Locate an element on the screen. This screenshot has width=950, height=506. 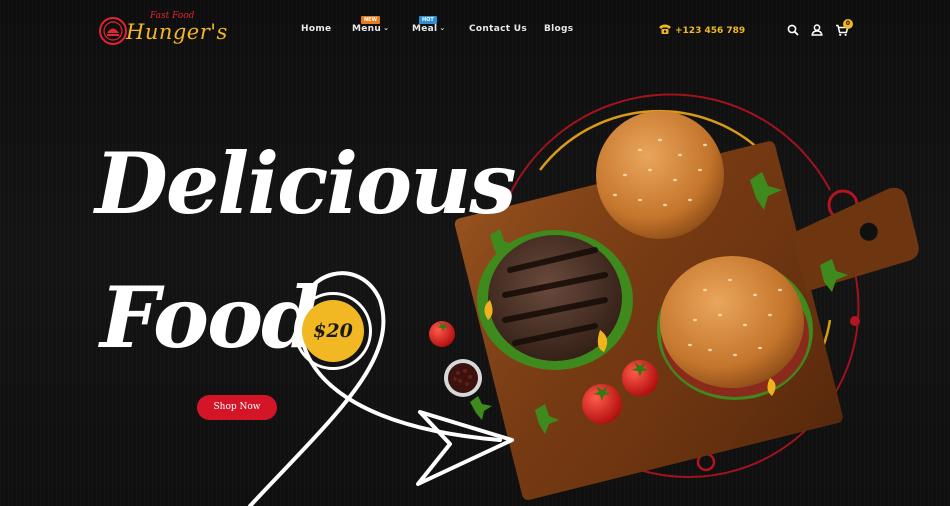
hero-title-line2: Food is located at coordinates (210, 317).